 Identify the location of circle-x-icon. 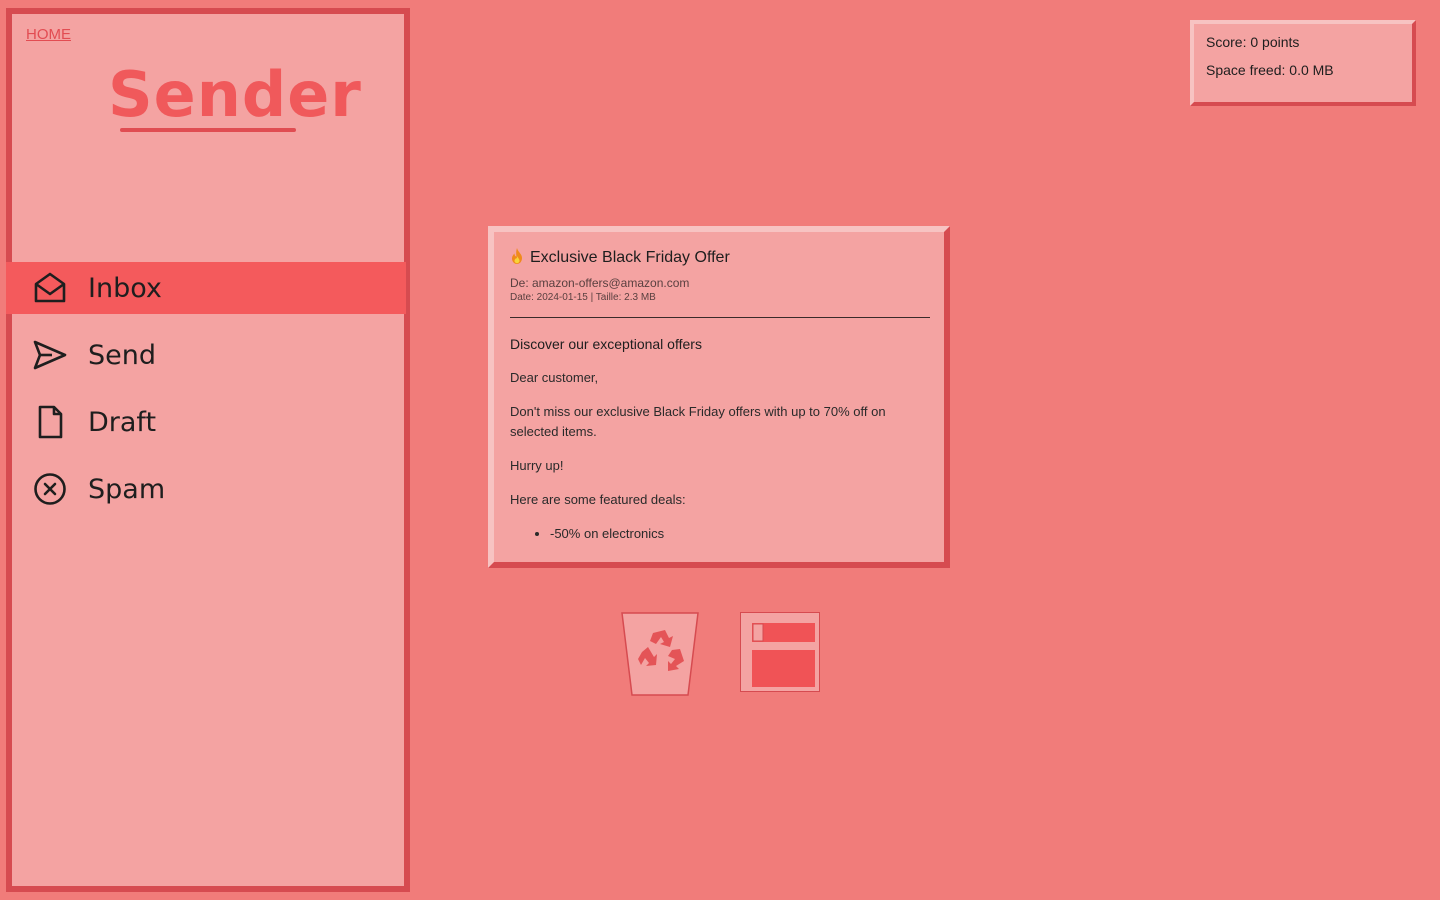
(50, 489).